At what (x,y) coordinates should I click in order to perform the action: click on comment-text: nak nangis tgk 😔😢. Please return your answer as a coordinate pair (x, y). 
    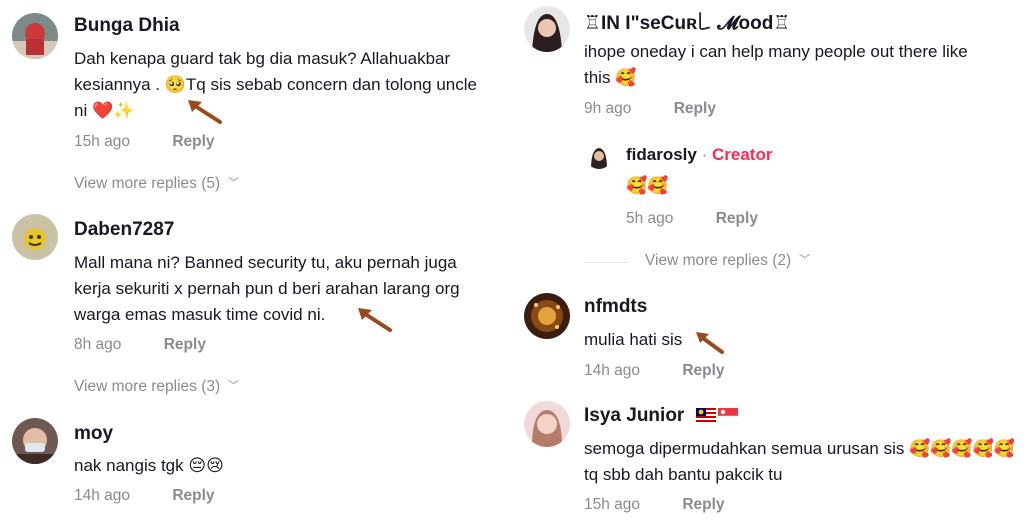
    Looking at the image, I should click on (149, 466).